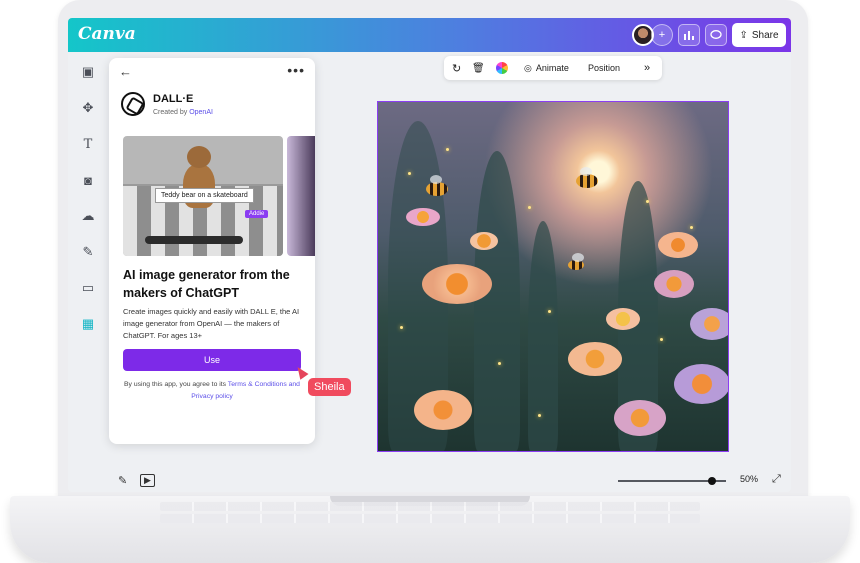 The image size is (860, 563). I want to click on projects-folder-icon: ▭, so click(88, 288).